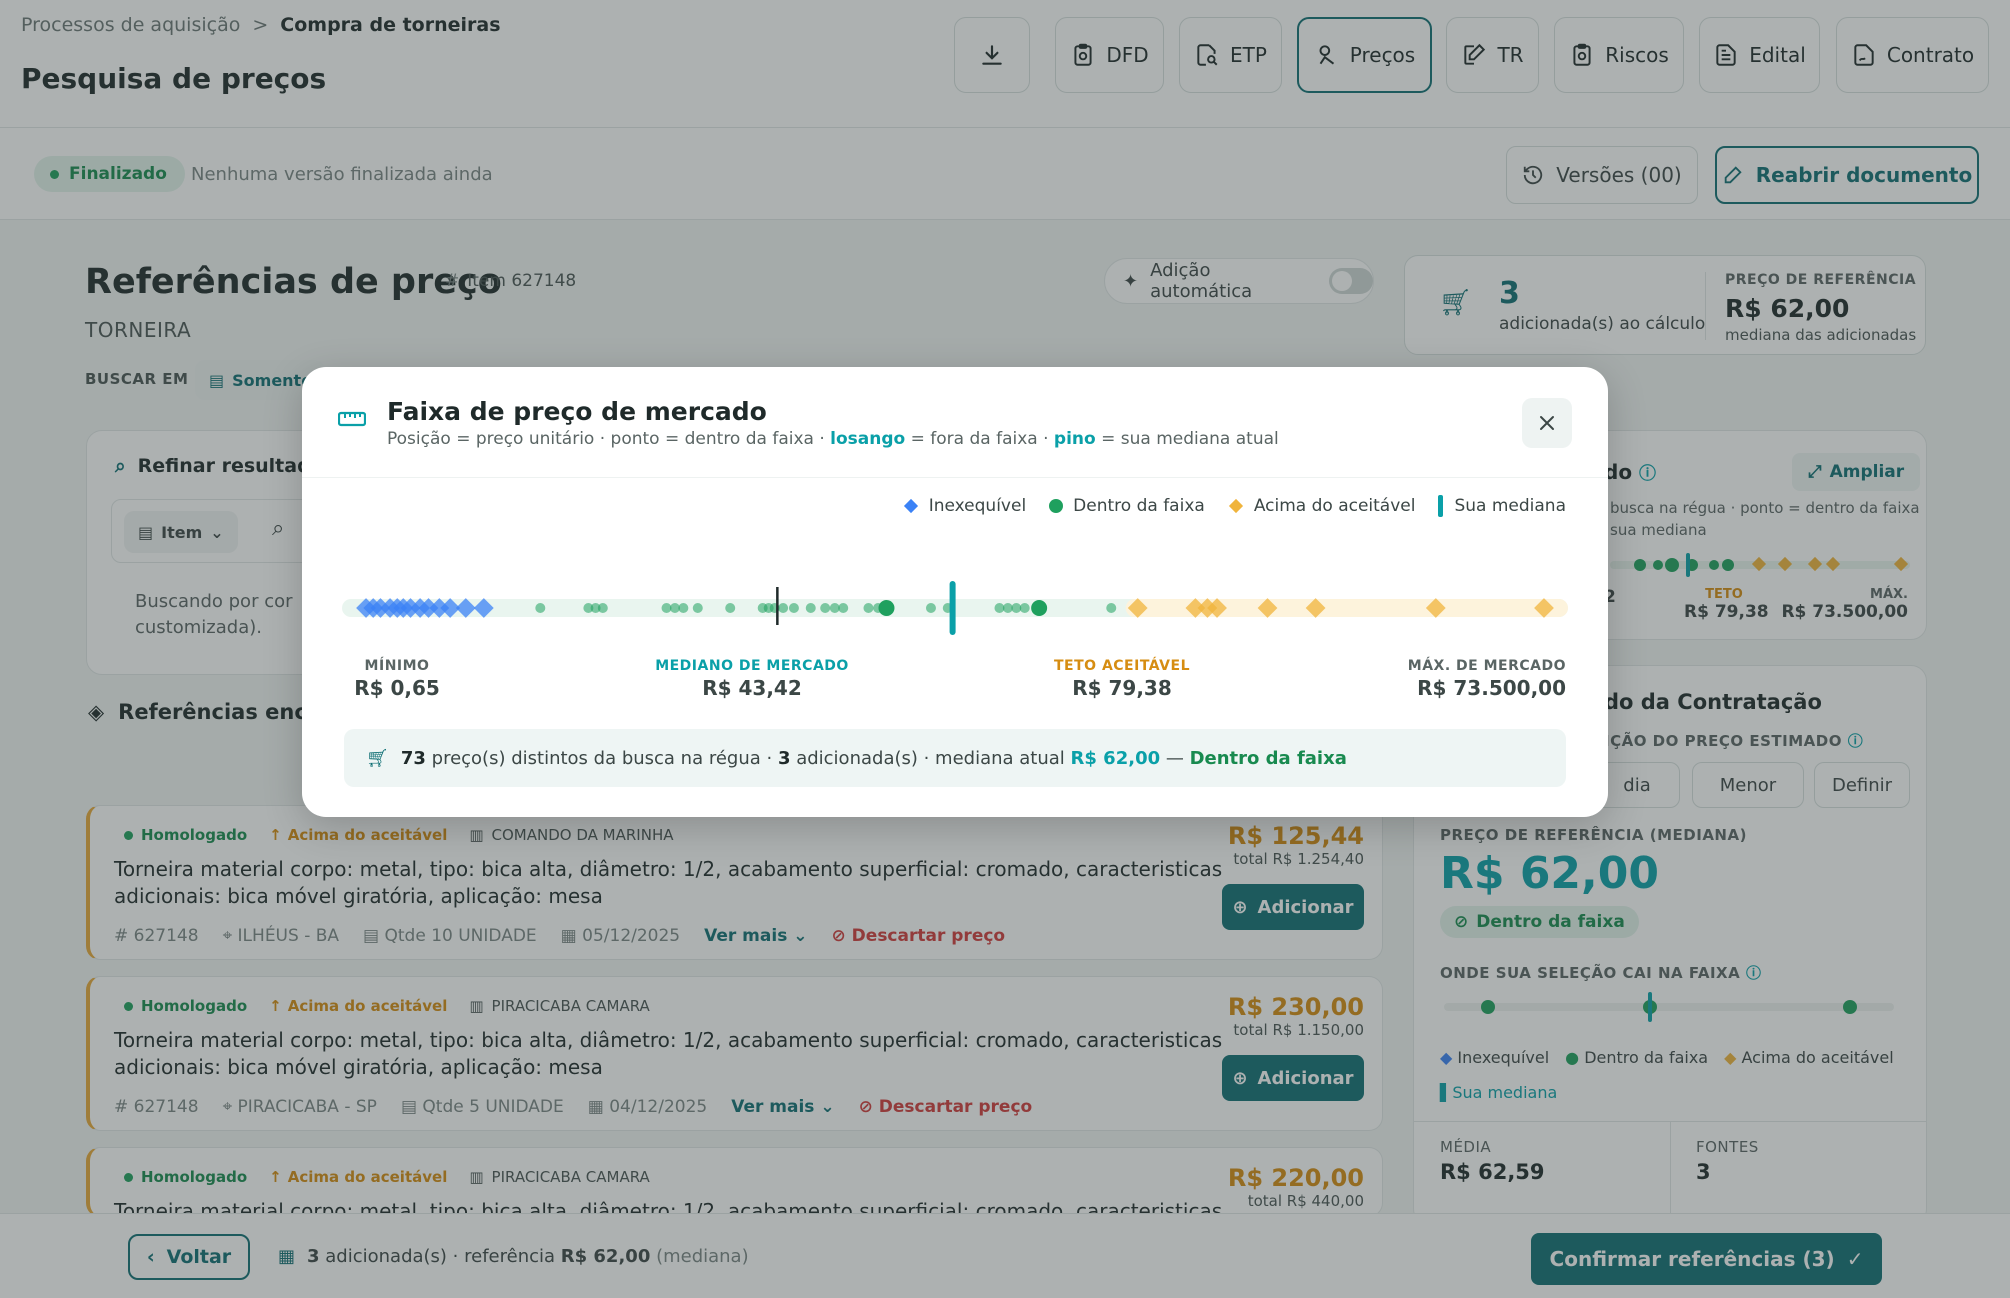 This screenshot has width=2010, height=1298. I want to click on max-label: MÁX. DE MERCADO, so click(1486, 666).